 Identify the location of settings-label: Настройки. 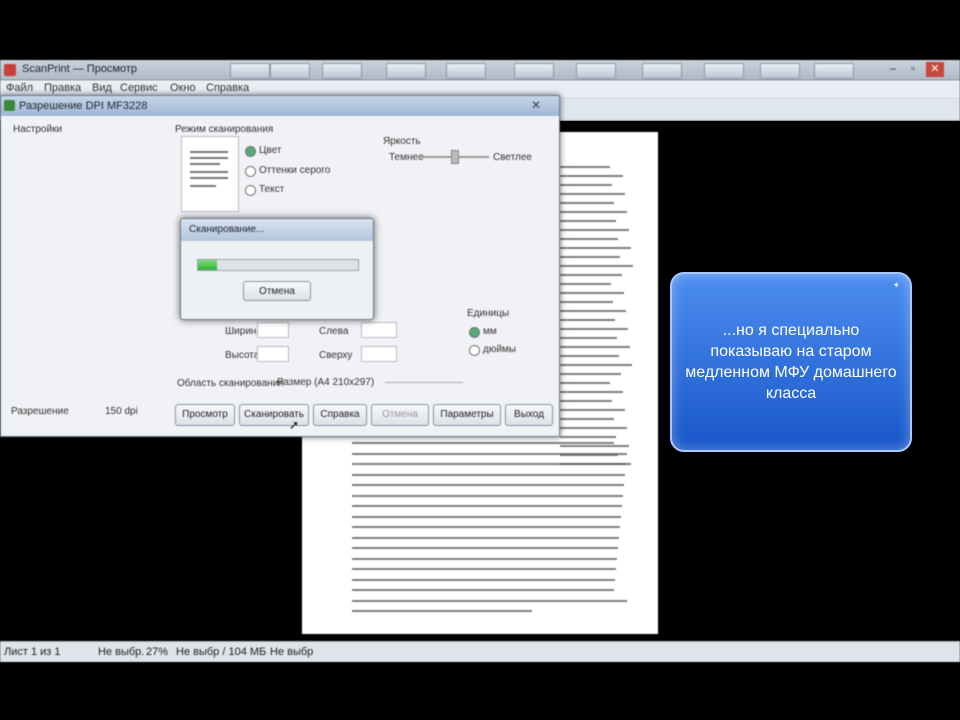
(38, 129).